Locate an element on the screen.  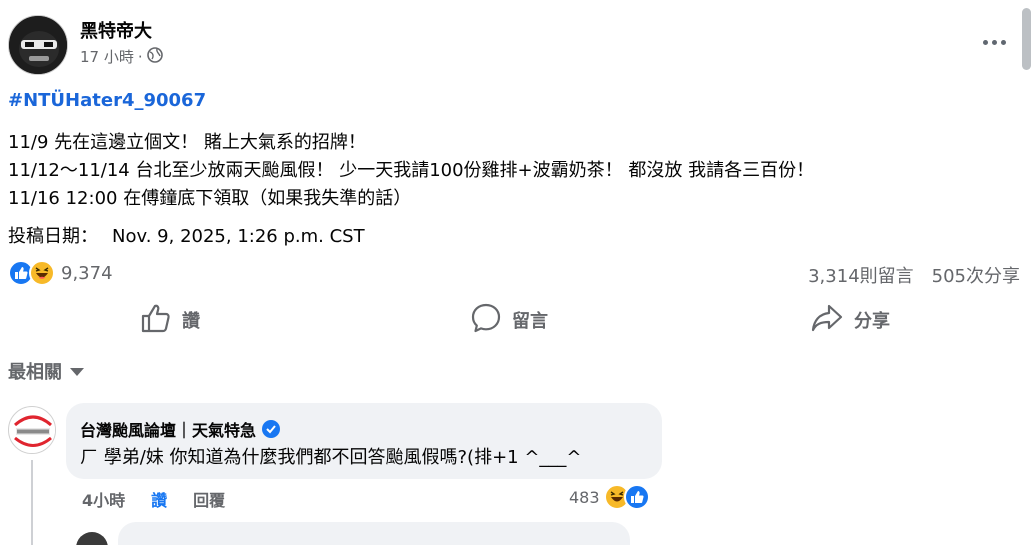
comment-reactions: 483 is located at coordinates (609, 497).